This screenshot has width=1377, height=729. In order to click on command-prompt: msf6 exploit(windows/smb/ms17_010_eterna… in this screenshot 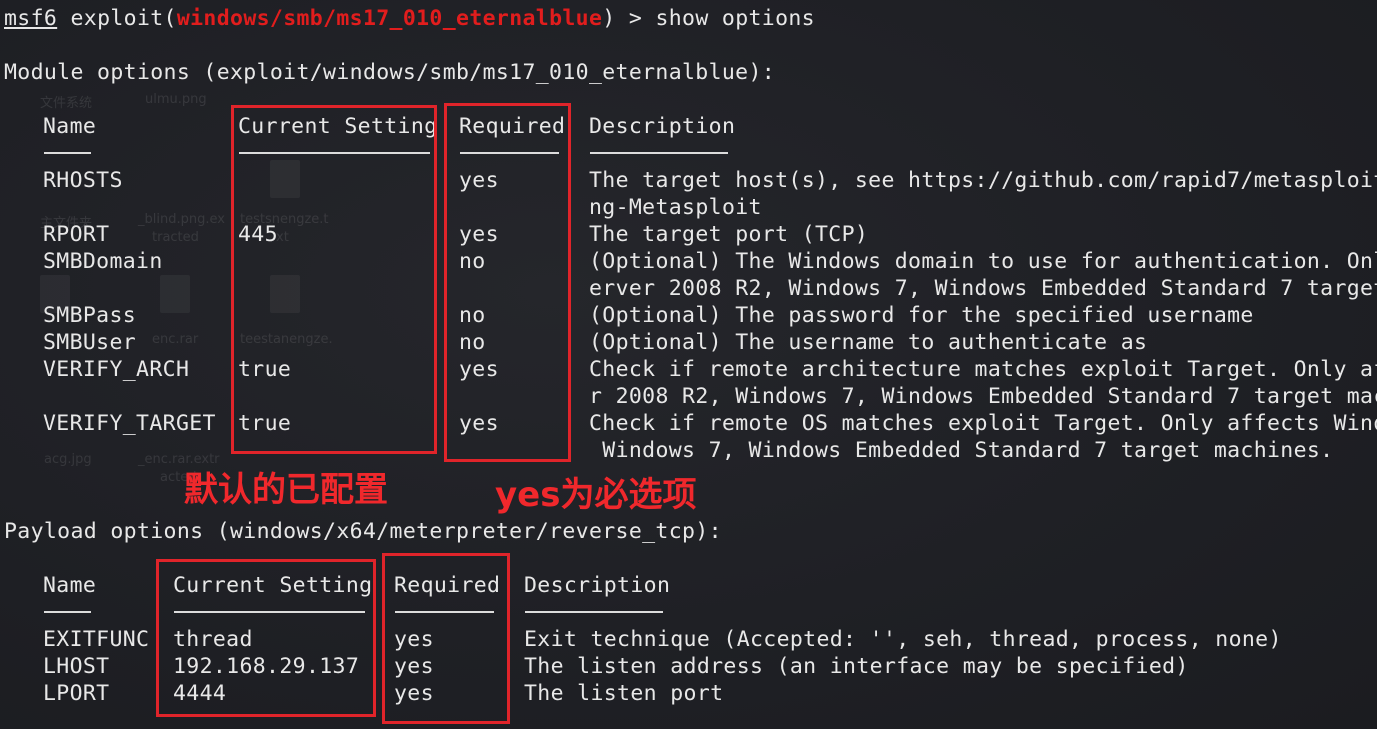, I will do `click(409, 18)`.